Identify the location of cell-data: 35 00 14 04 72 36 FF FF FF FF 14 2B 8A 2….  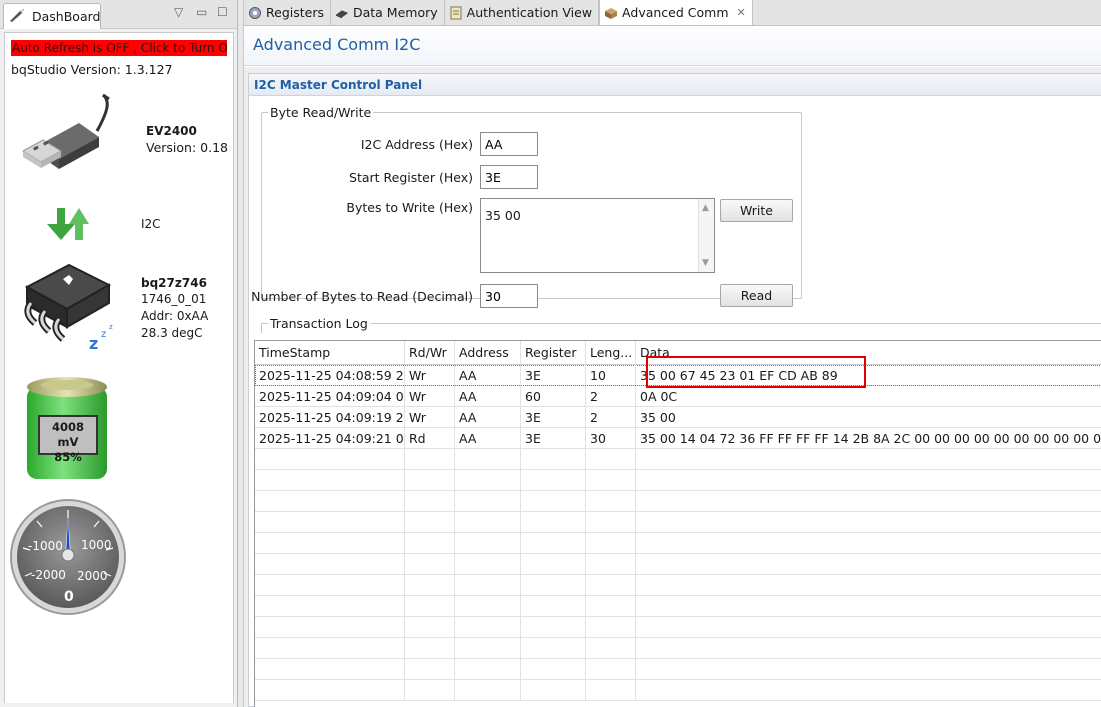
(870, 438).